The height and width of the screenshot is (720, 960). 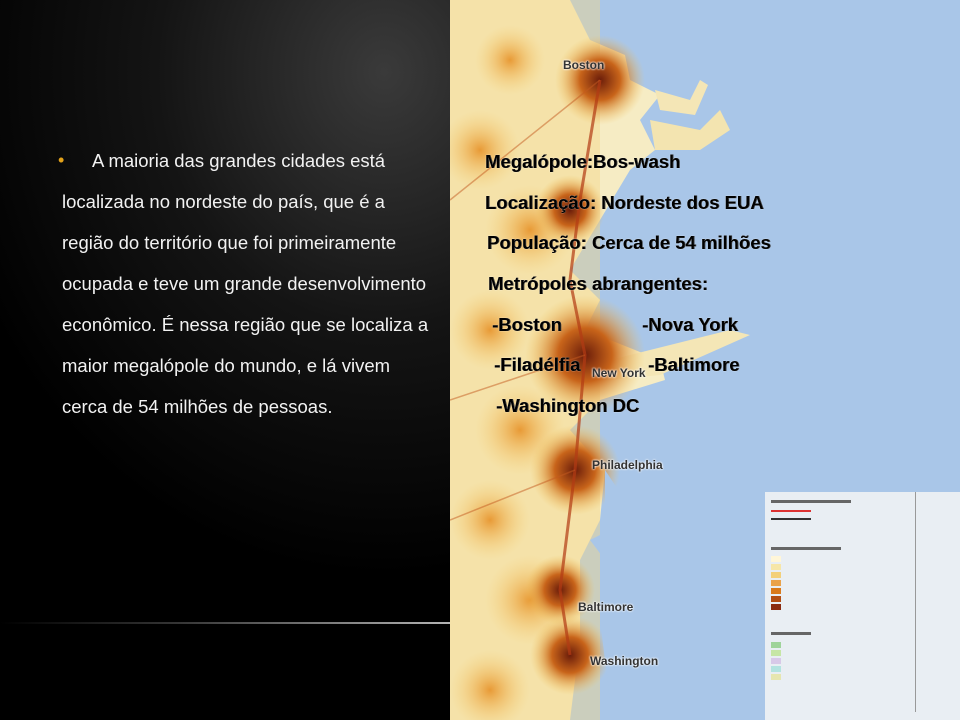 What do you see at coordinates (627, 465) in the screenshot?
I see `map-label-philadelphia: Philadelphia` at bounding box center [627, 465].